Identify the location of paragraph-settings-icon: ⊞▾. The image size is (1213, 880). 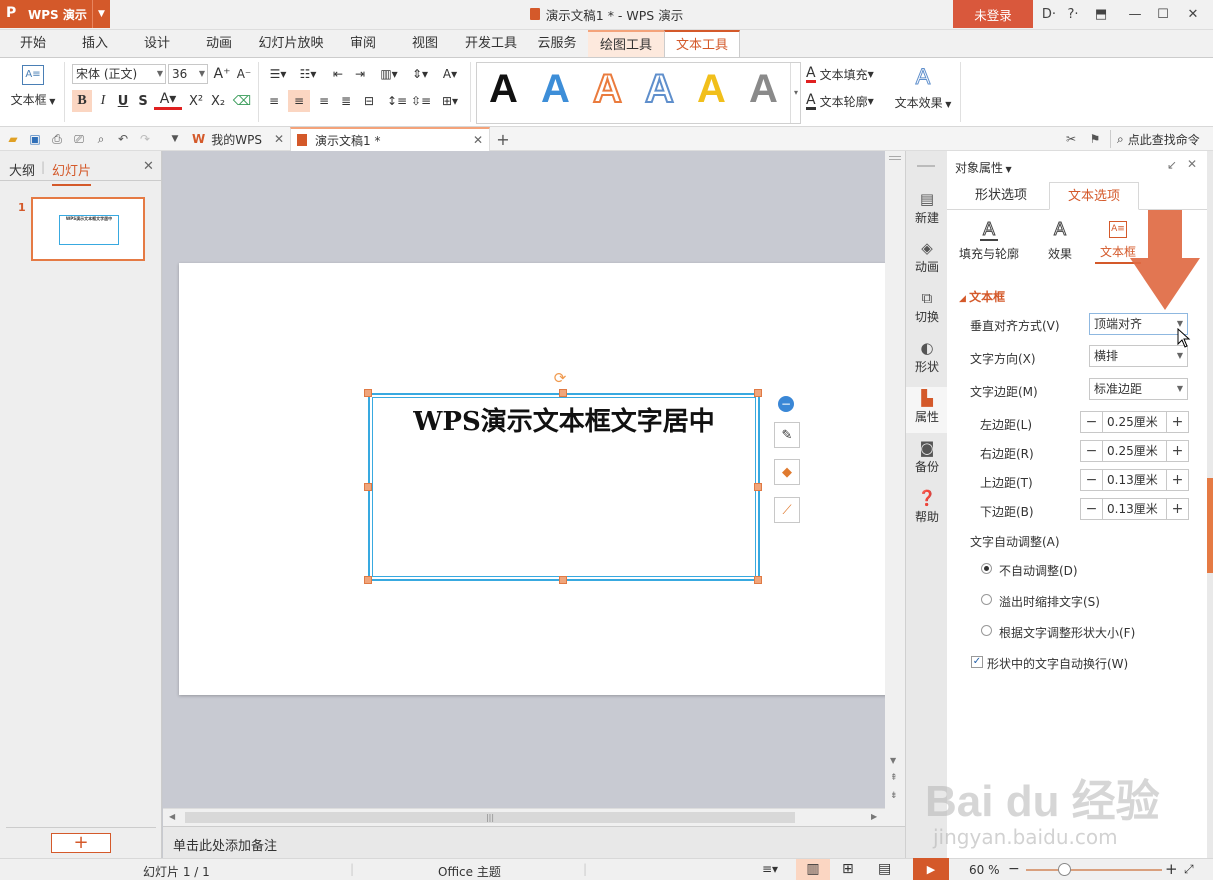
(450, 101).